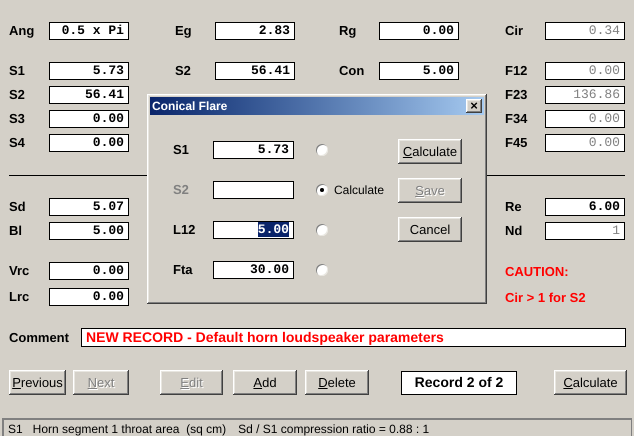 The height and width of the screenshot is (436, 634). What do you see at coordinates (253, 190) in the screenshot?
I see `input-field` at bounding box center [253, 190].